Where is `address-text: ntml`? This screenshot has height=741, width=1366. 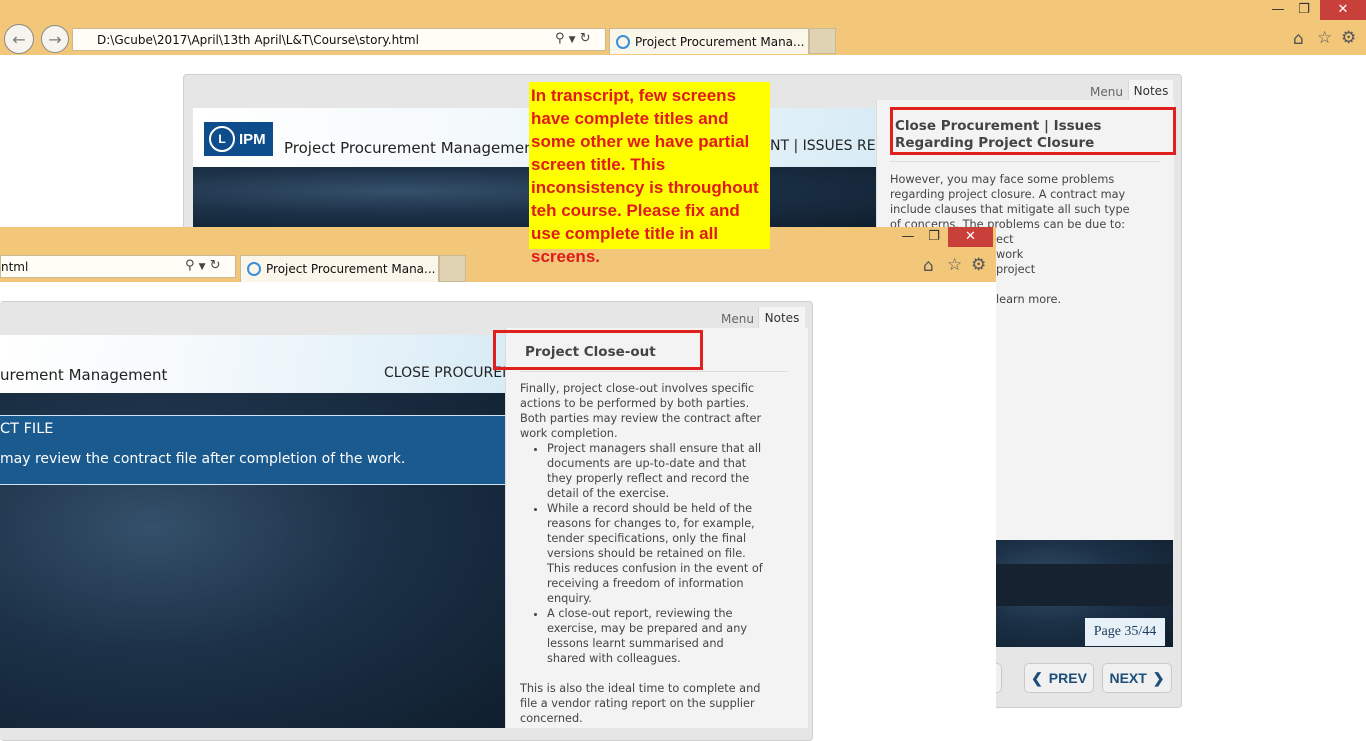
address-text: ntml is located at coordinates (15, 266).